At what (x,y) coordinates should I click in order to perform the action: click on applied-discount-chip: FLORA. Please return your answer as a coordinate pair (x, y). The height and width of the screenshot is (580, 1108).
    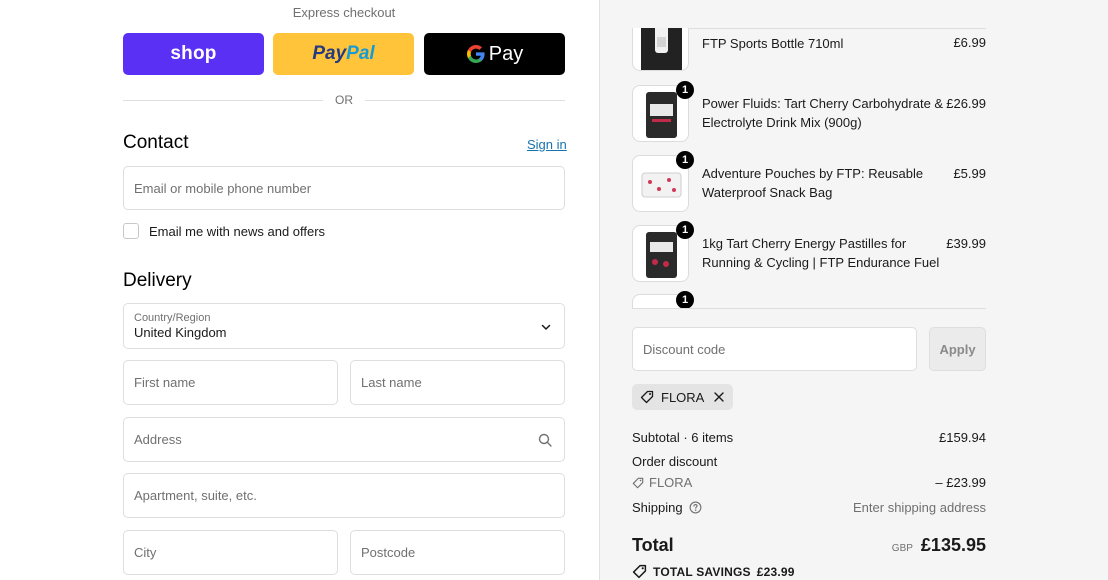
    Looking at the image, I should click on (683, 397).